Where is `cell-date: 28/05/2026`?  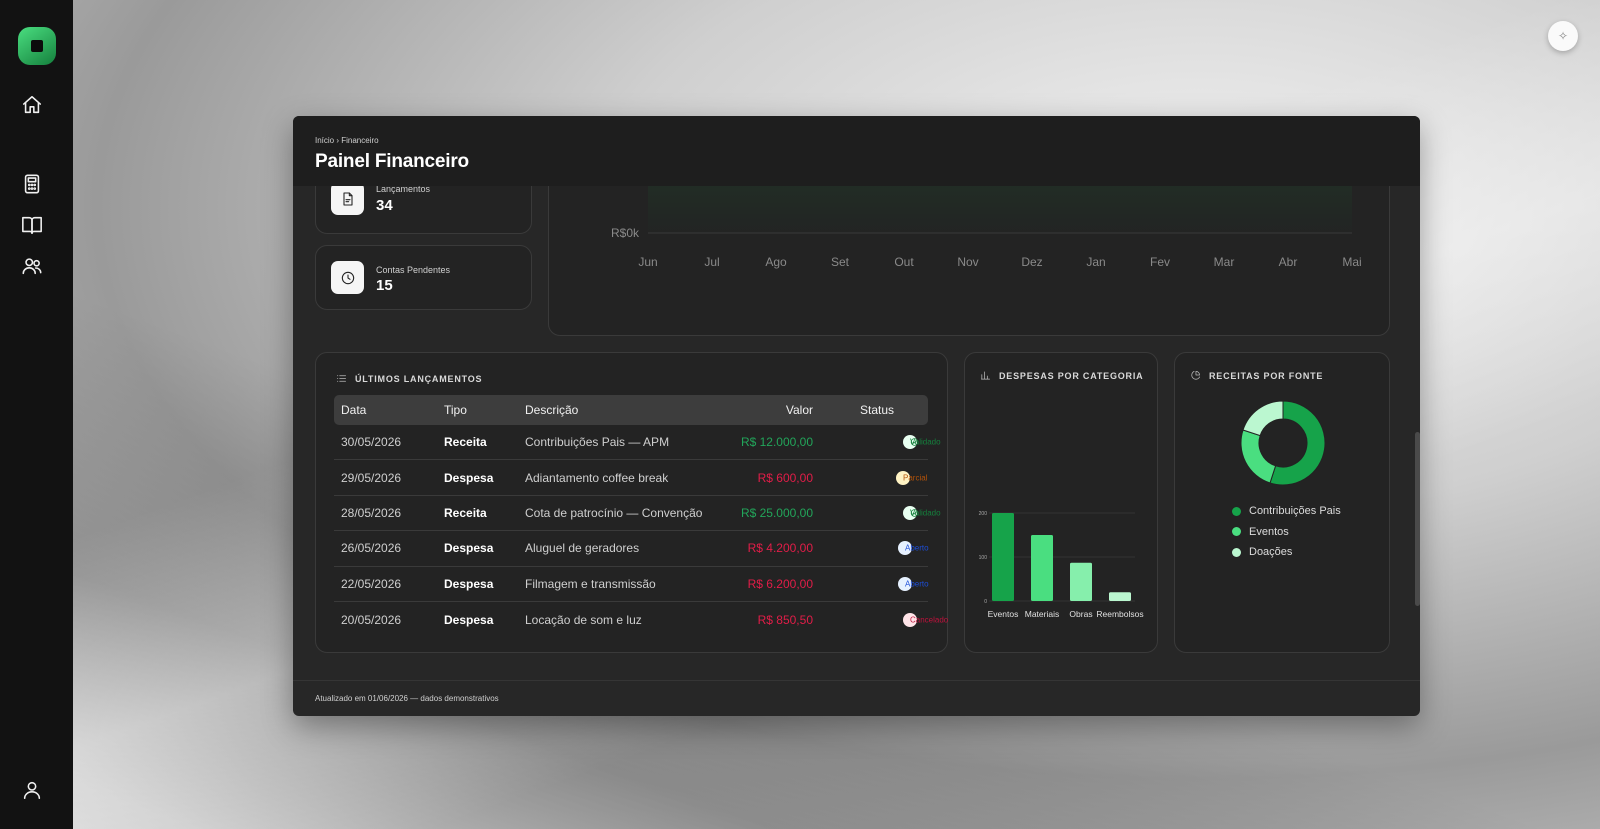 cell-date: 28/05/2026 is located at coordinates (371, 512).